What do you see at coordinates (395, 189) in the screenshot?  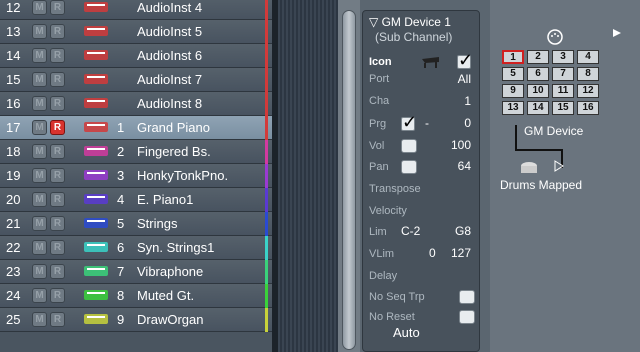 I see `transpose-label: Transpose` at bounding box center [395, 189].